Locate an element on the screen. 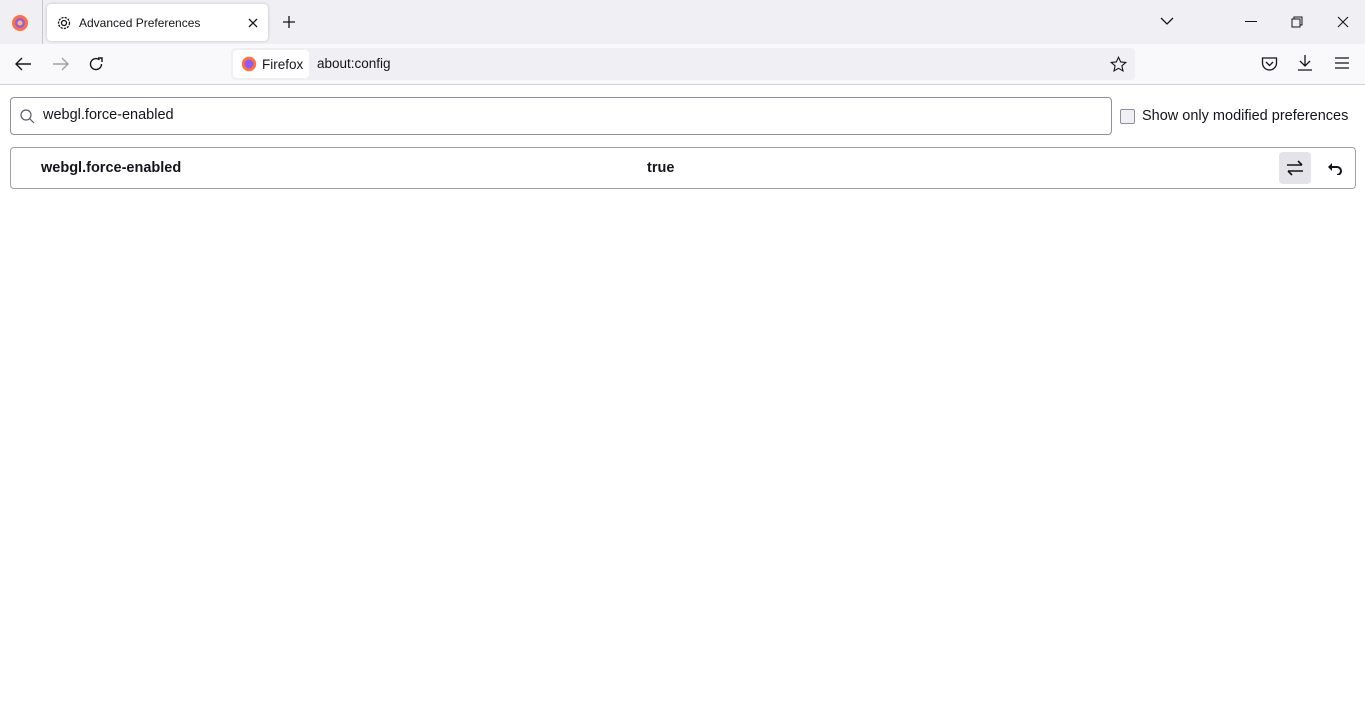  bookmark-star-icon is located at coordinates (1118, 64).